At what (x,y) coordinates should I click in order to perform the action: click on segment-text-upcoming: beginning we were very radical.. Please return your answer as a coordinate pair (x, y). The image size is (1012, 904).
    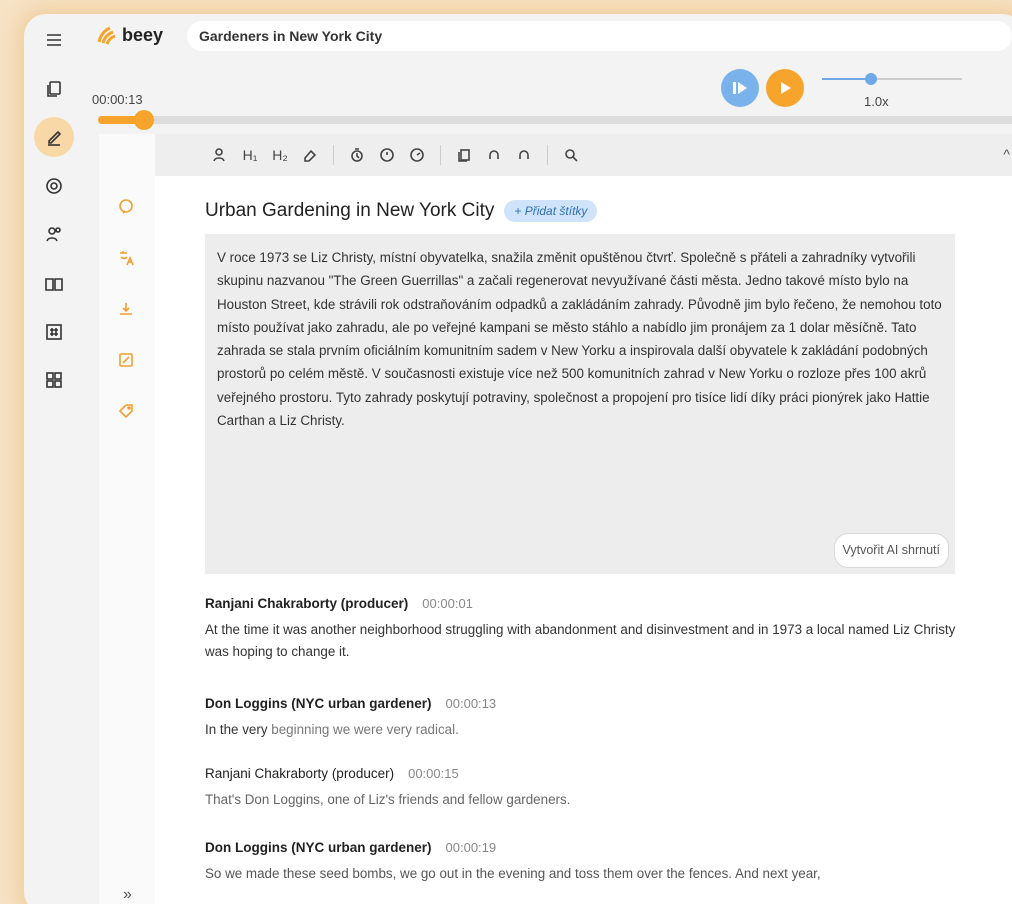
    Looking at the image, I should click on (363, 729).